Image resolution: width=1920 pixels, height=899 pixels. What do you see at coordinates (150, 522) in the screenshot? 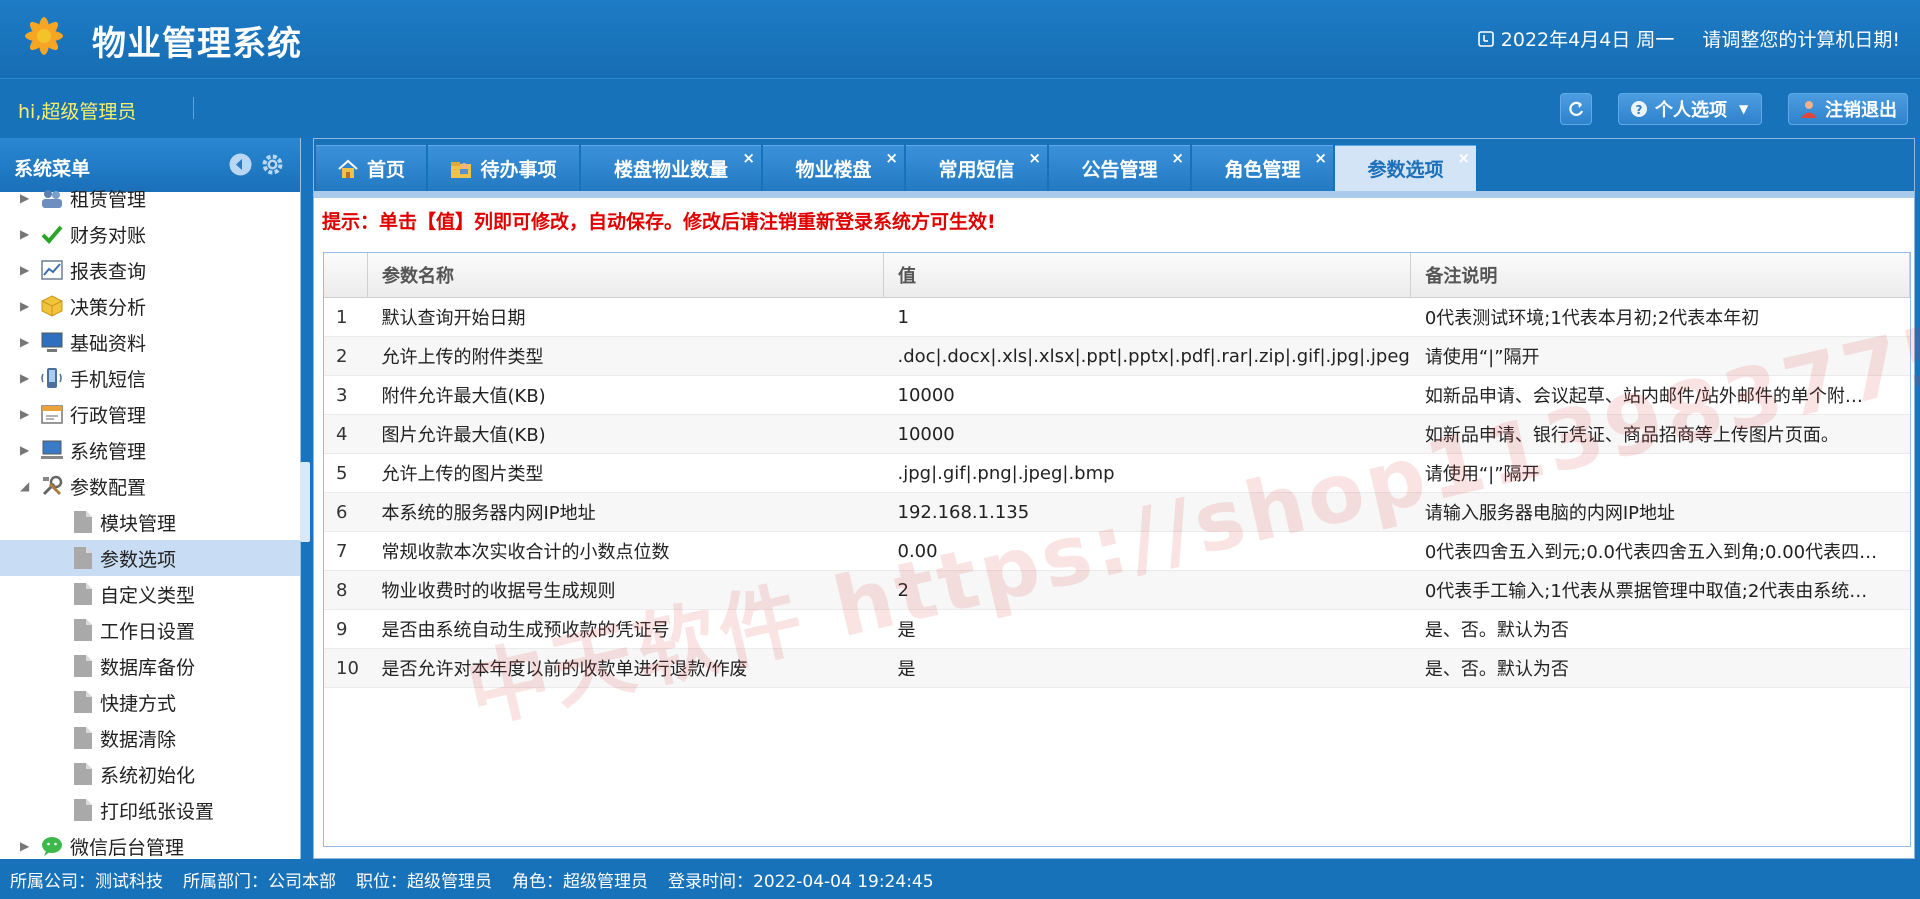
I see `sidebar-child-module: 模块管理` at bounding box center [150, 522].